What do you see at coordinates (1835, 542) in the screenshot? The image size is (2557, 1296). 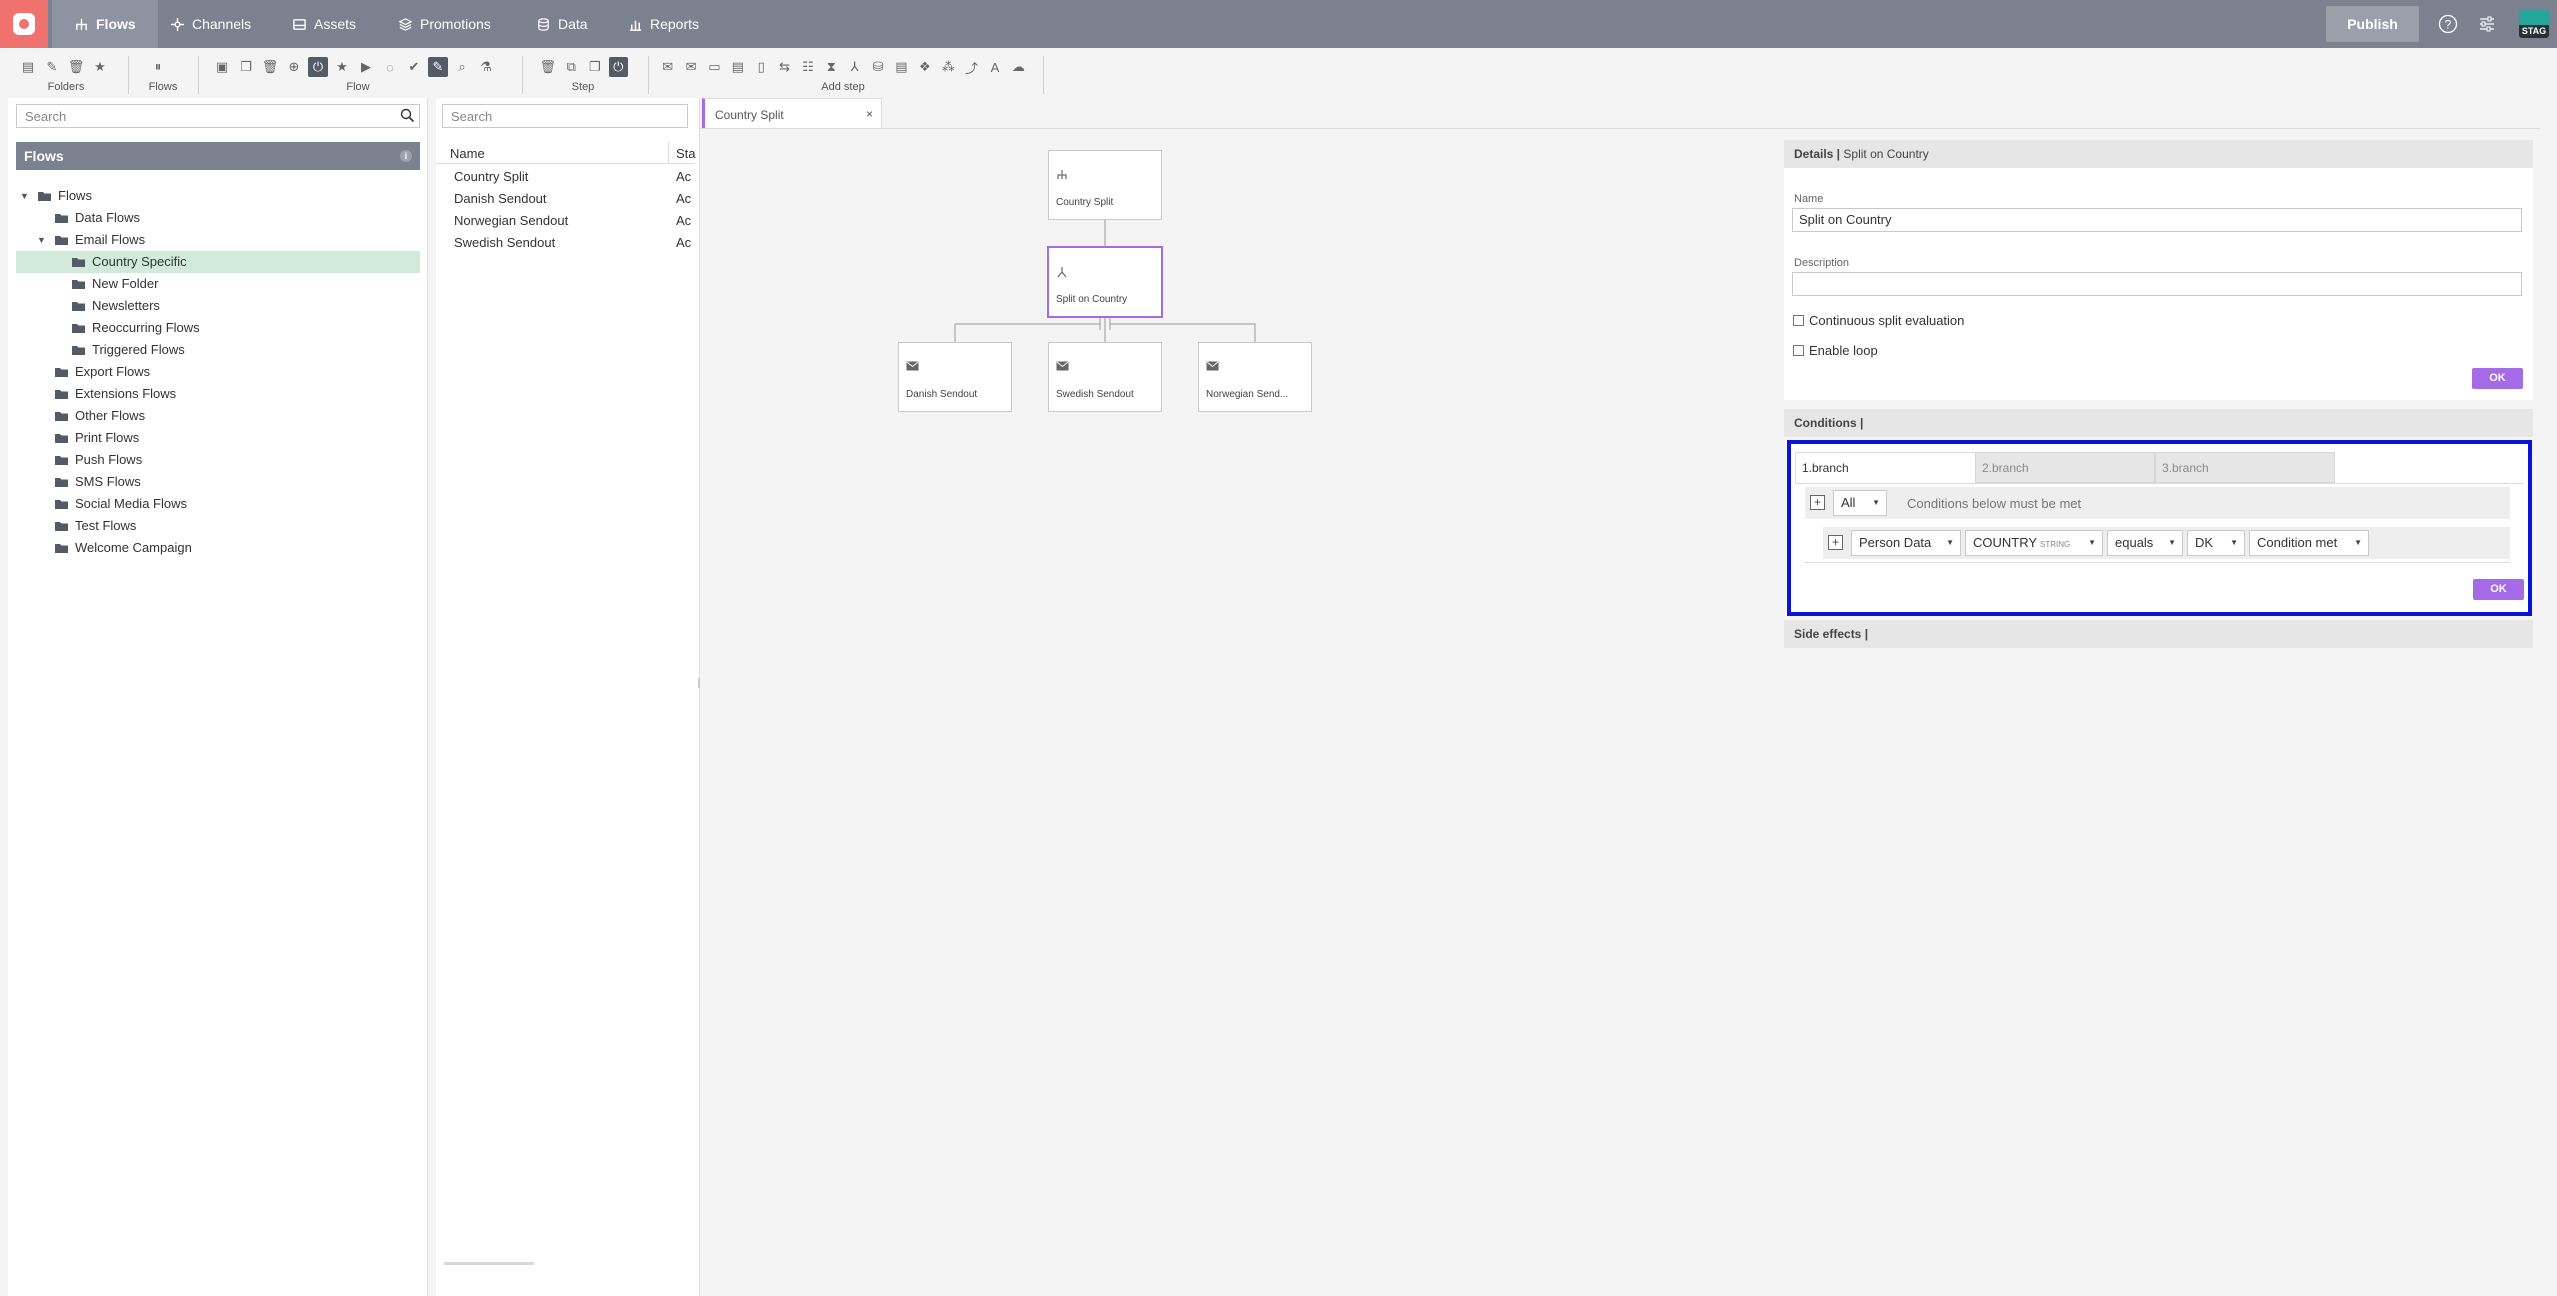 I see `add-condition-icon: +` at bounding box center [1835, 542].